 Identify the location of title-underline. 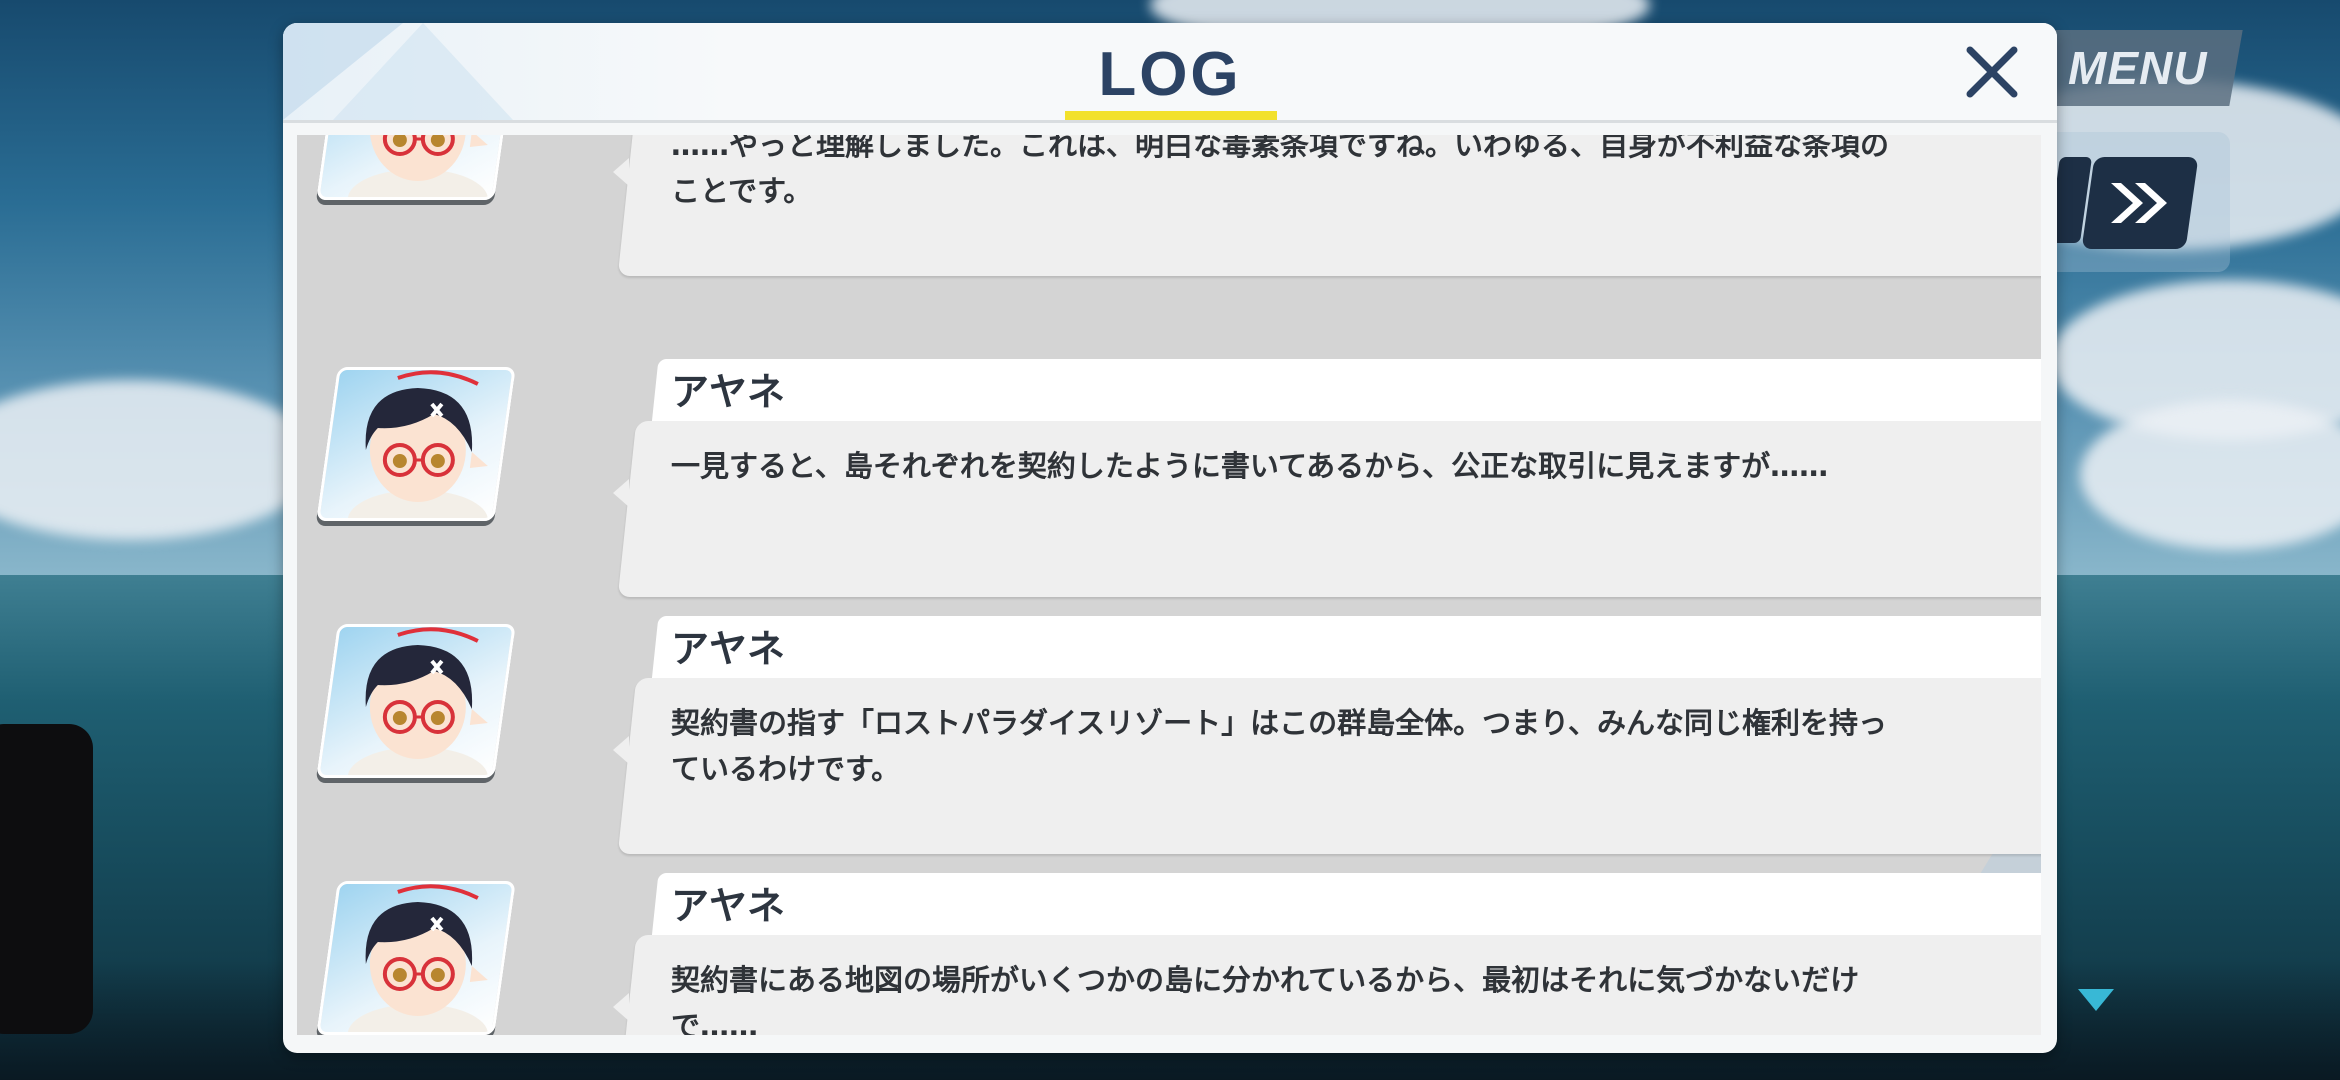
(1171, 115).